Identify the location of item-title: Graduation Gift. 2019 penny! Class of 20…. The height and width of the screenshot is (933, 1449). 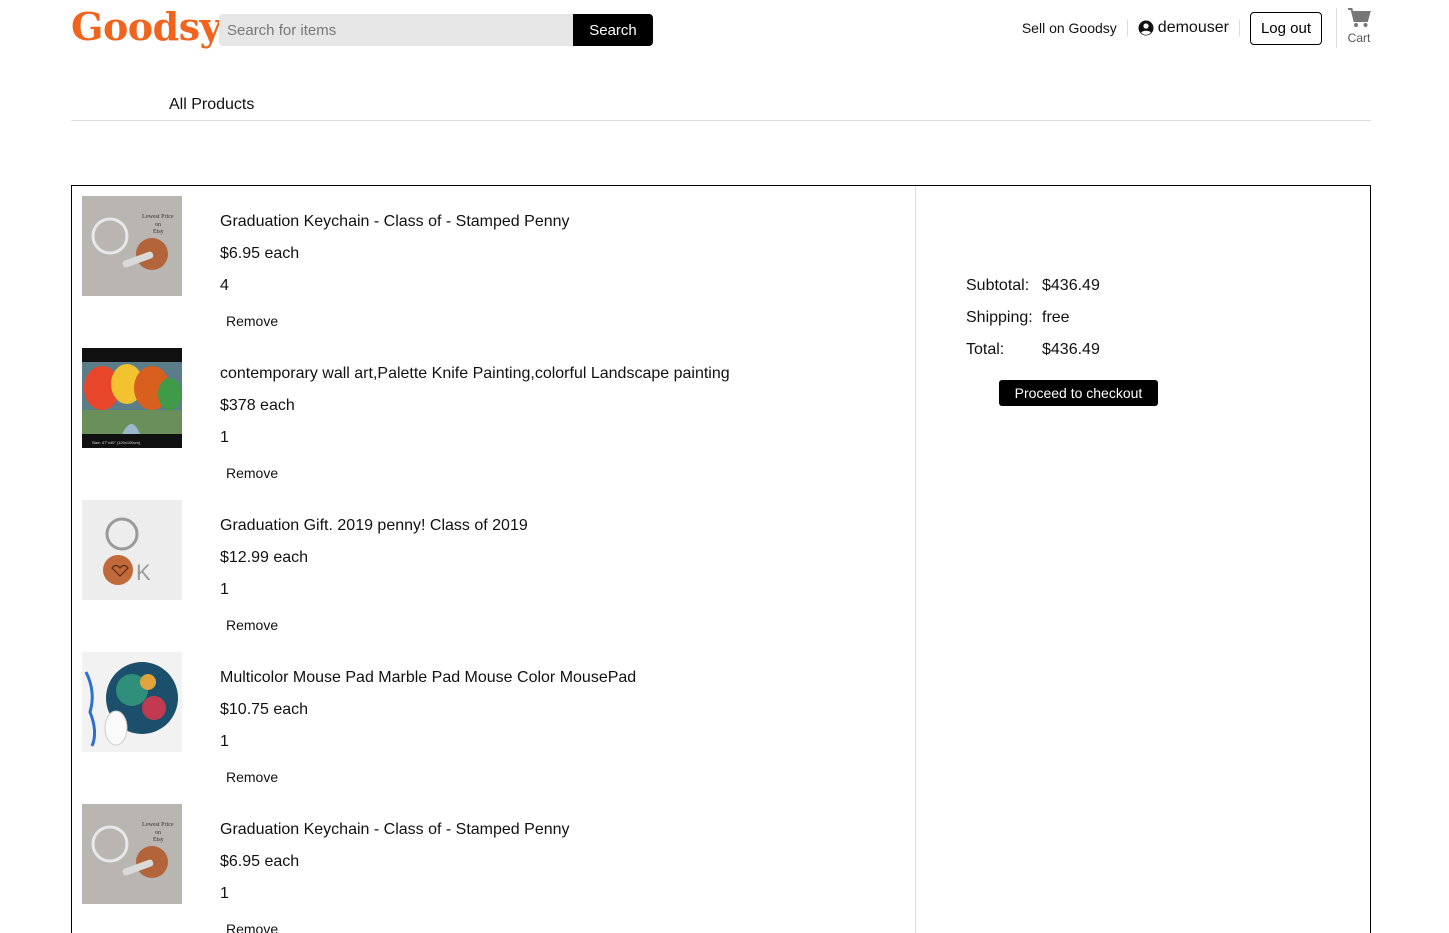
(374, 526).